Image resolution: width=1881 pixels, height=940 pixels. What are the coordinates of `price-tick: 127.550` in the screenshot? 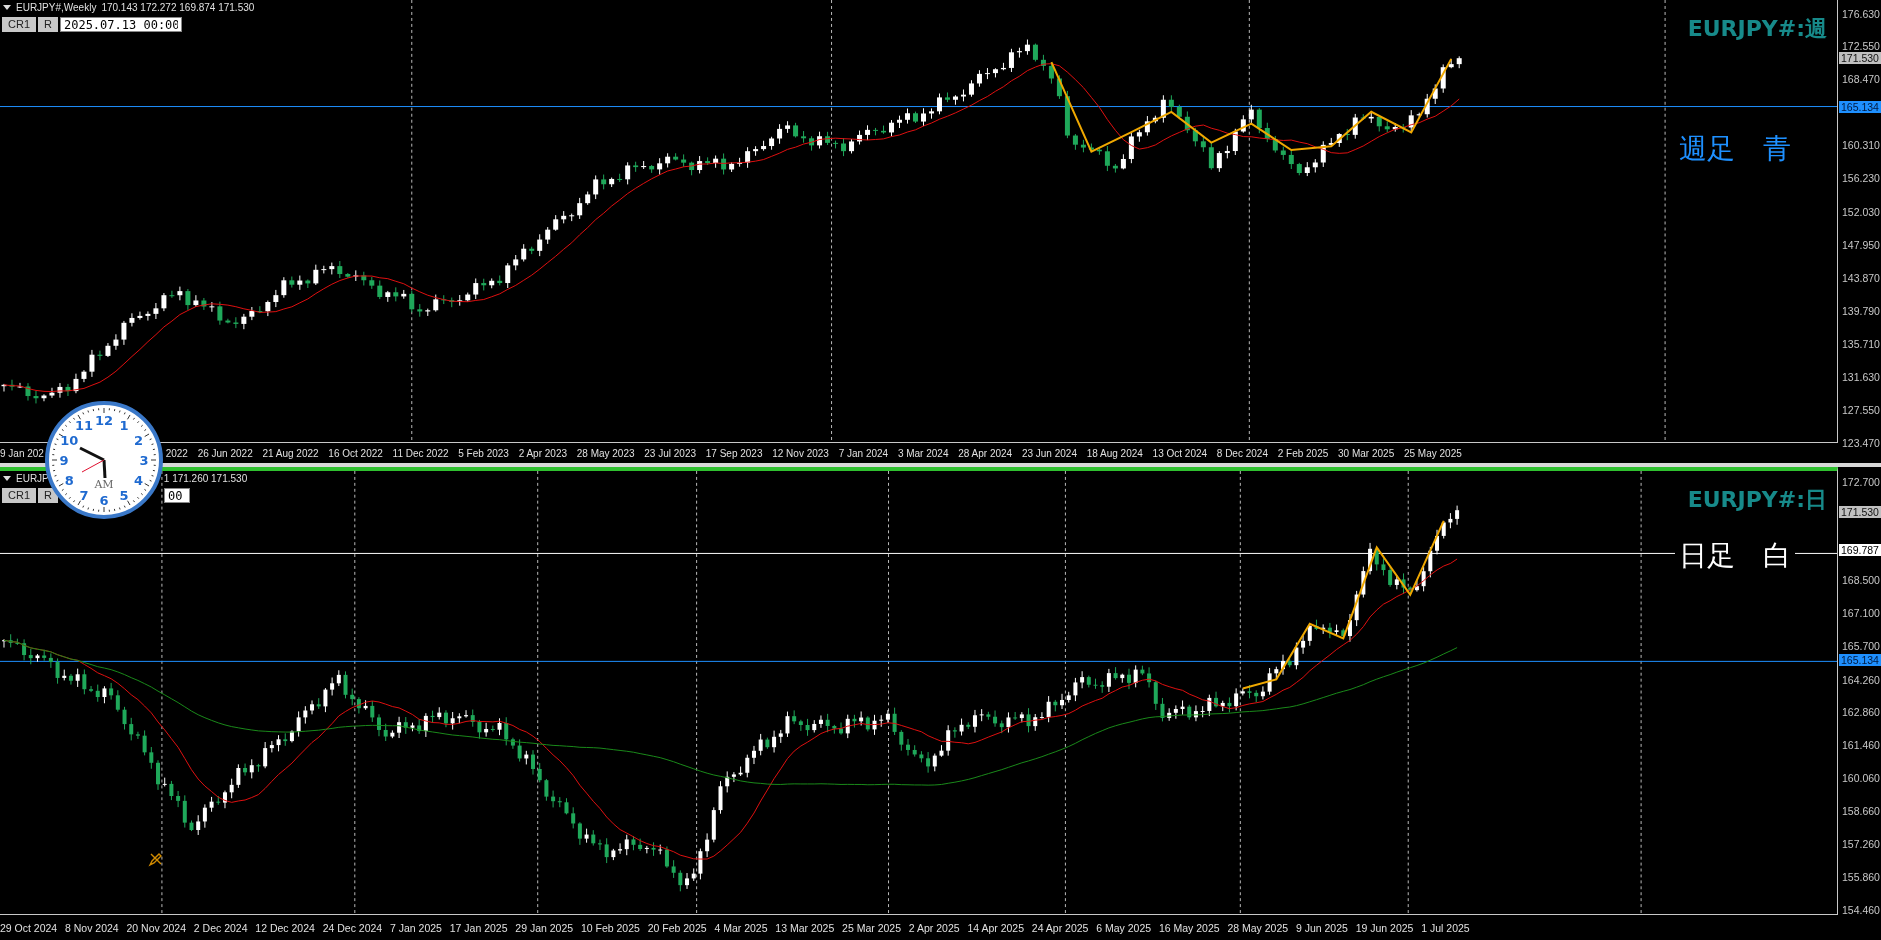 It's located at (1860, 410).